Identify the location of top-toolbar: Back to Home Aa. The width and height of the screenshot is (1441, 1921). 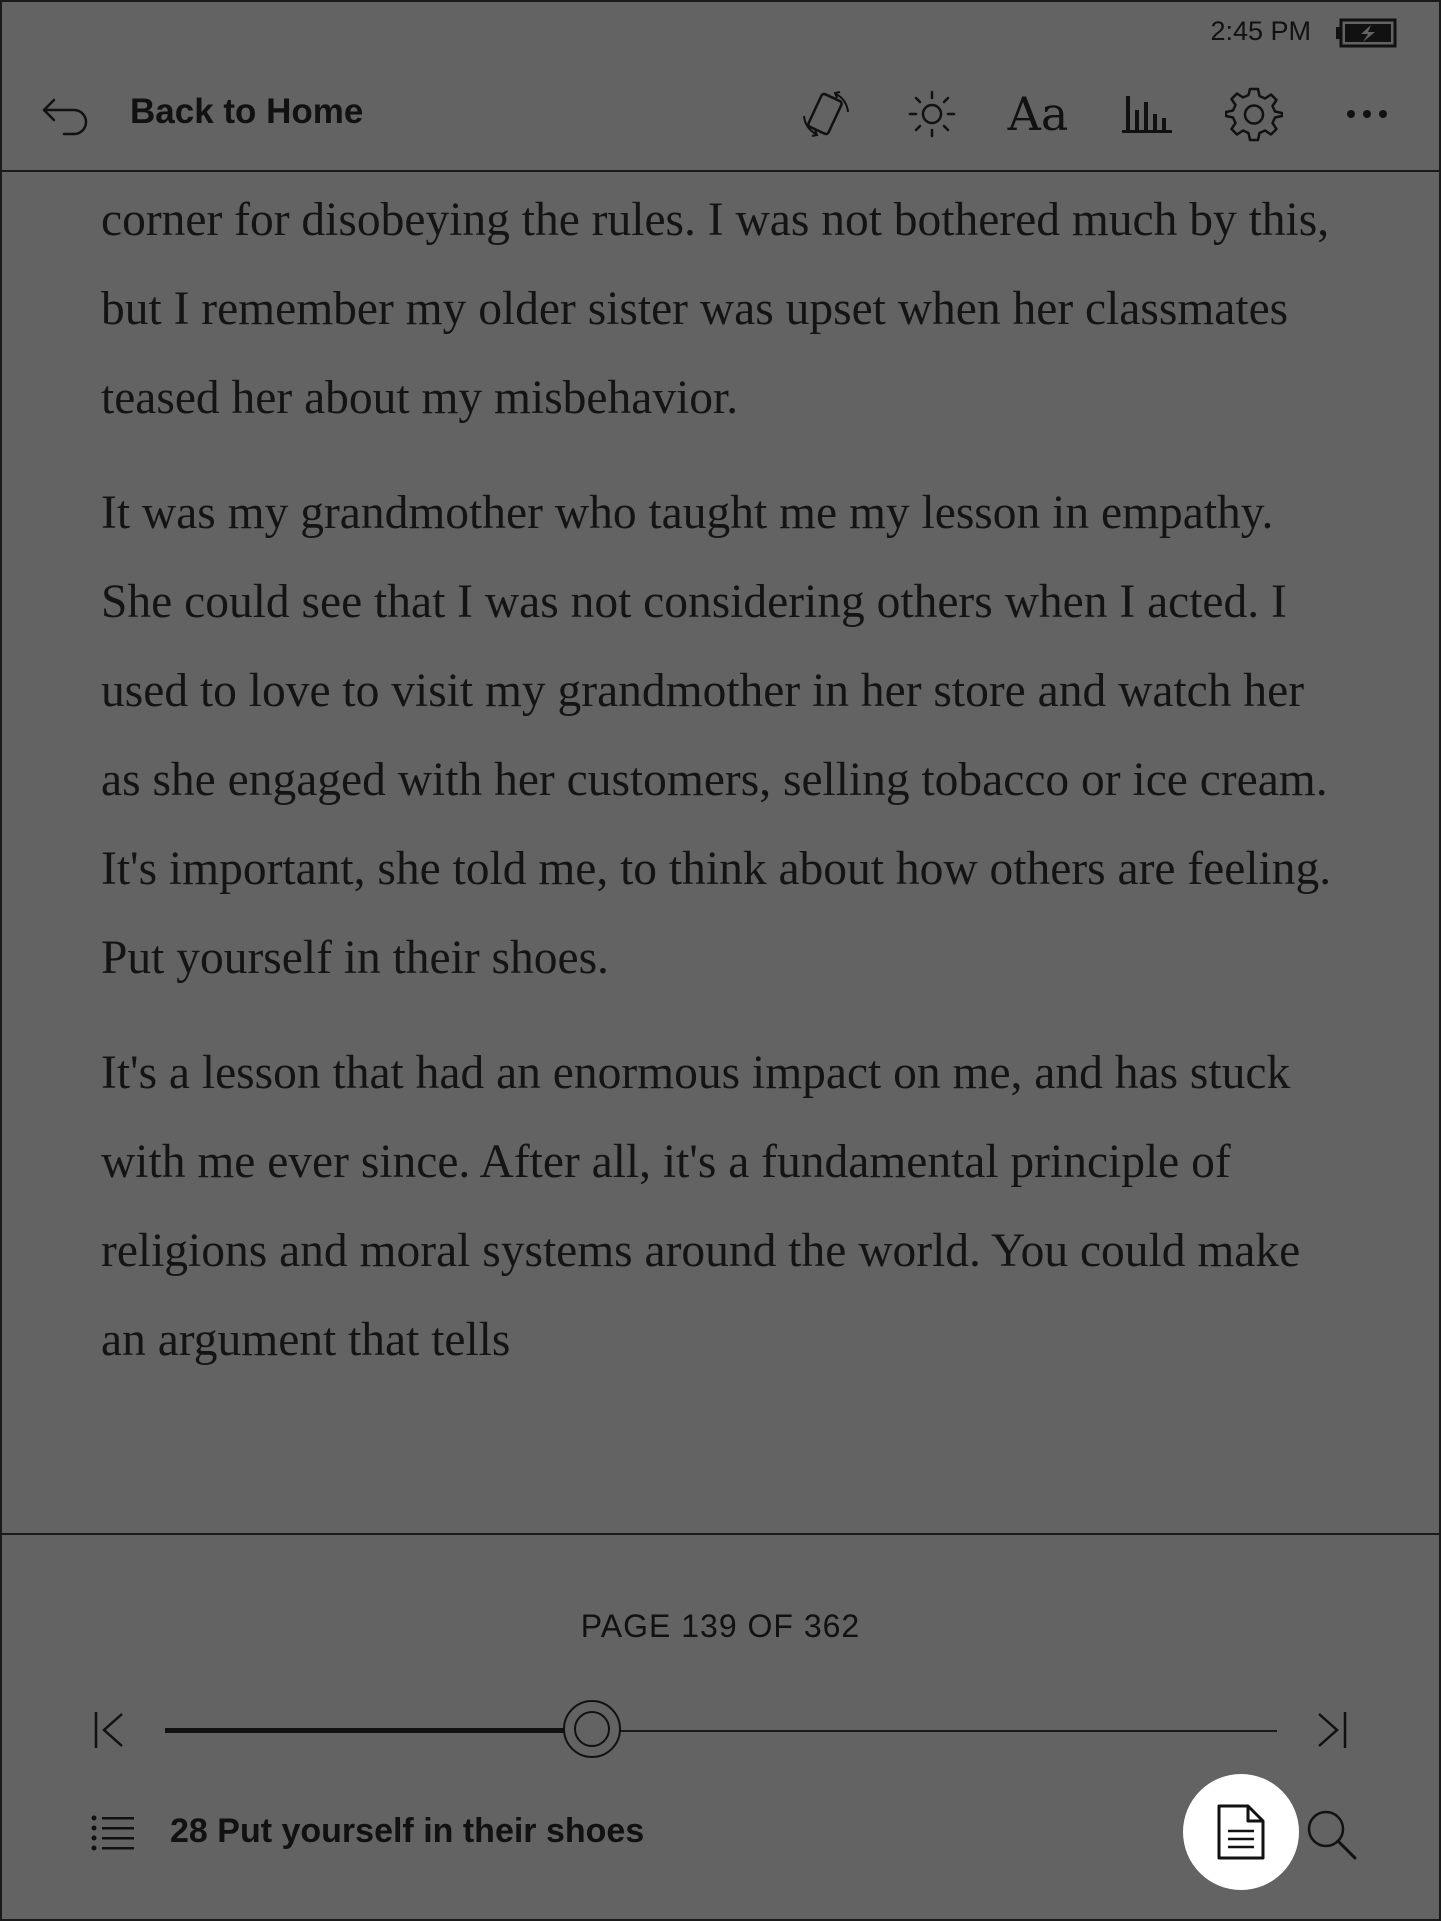
(720, 116).